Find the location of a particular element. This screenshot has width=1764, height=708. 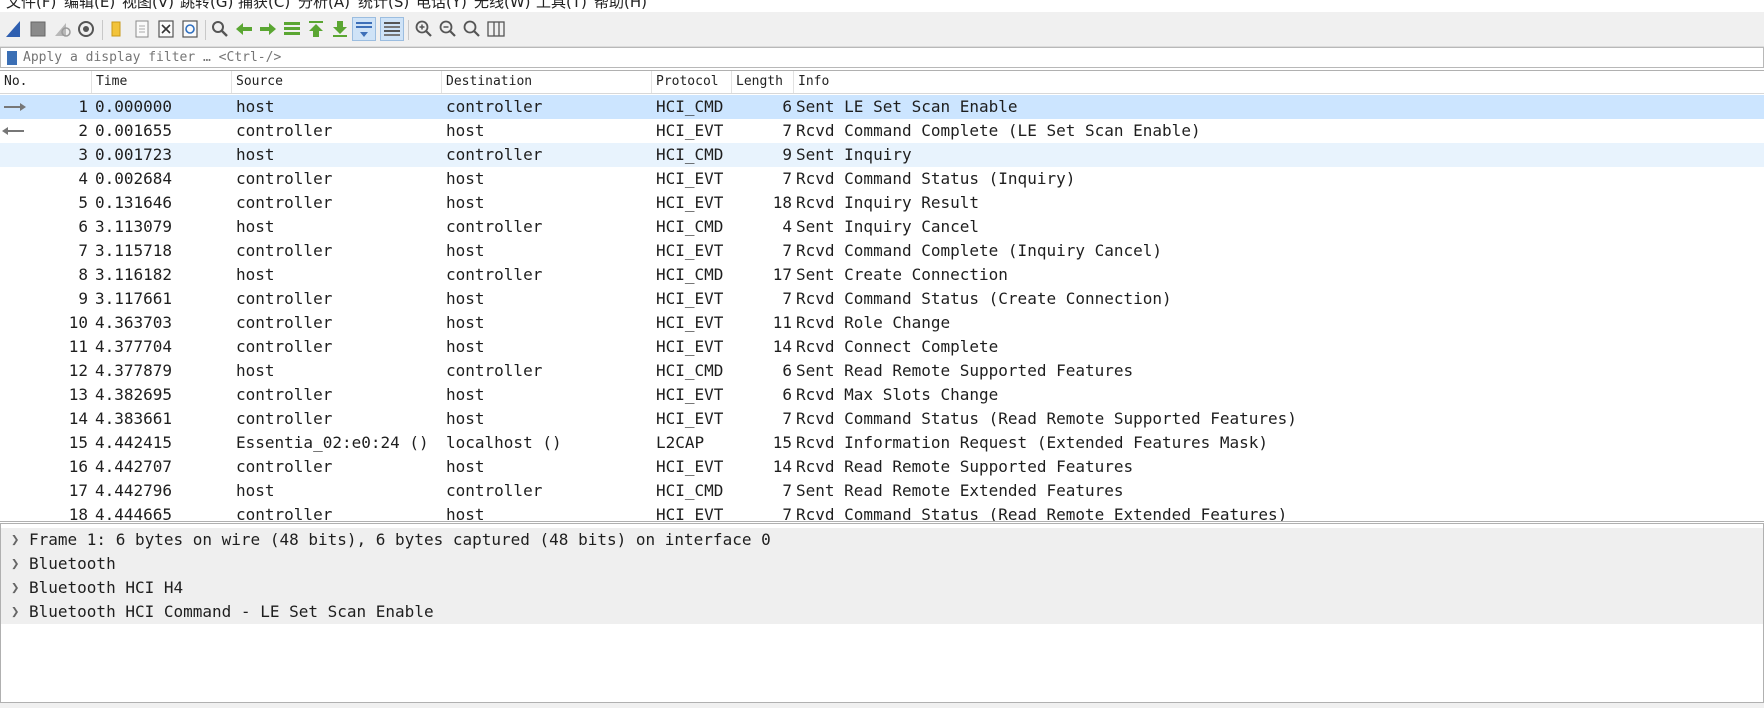

packet-length: 4 is located at coordinates (787, 226).